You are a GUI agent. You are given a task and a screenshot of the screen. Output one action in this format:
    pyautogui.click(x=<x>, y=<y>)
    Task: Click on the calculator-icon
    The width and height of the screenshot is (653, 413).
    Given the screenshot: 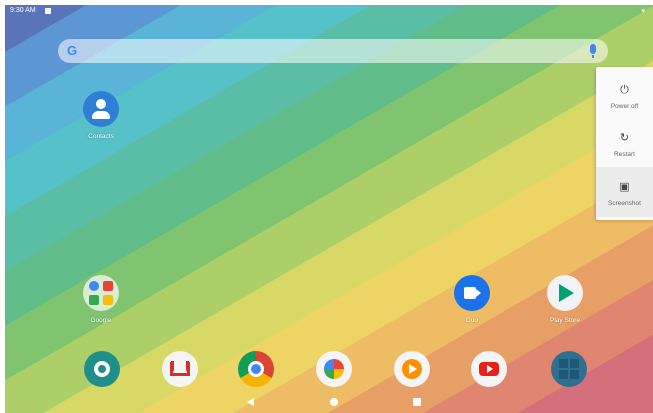 What is the action you would take?
    pyautogui.click(x=569, y=369)
    